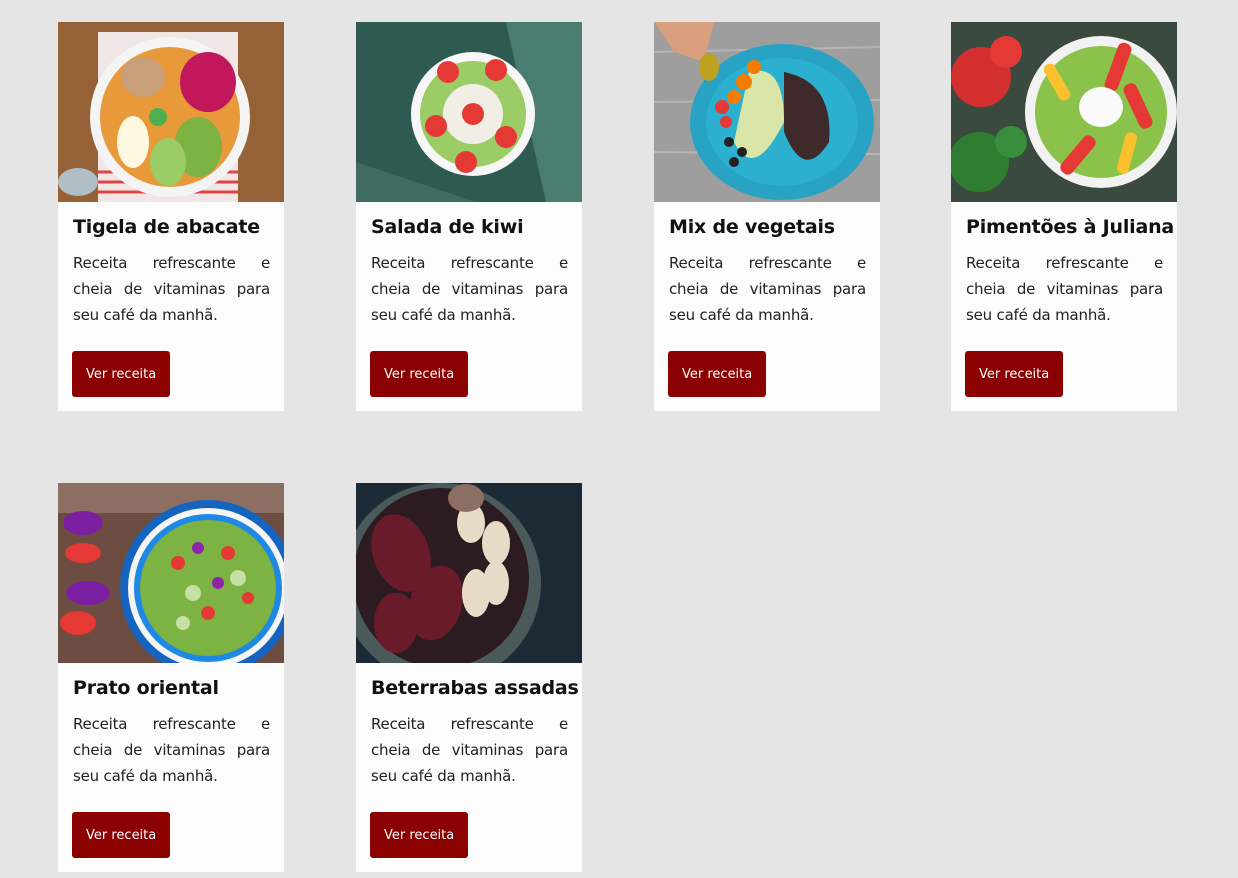  I want to click on recipe-title: Pimentões à Juliana, so click(1070, 227).